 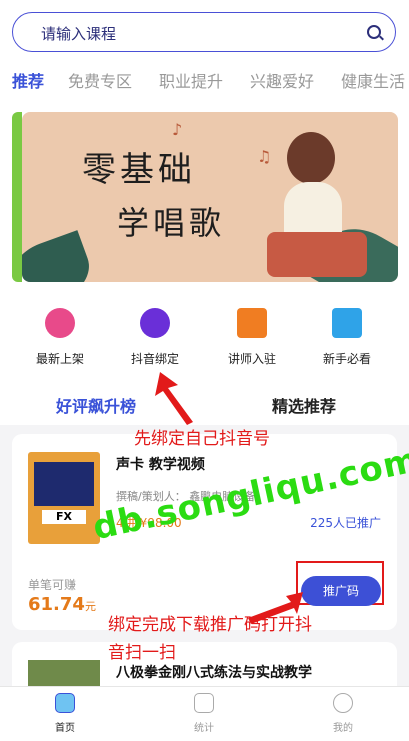 I want to click on arrow-to-tiktok, so click(x=174, y=398).